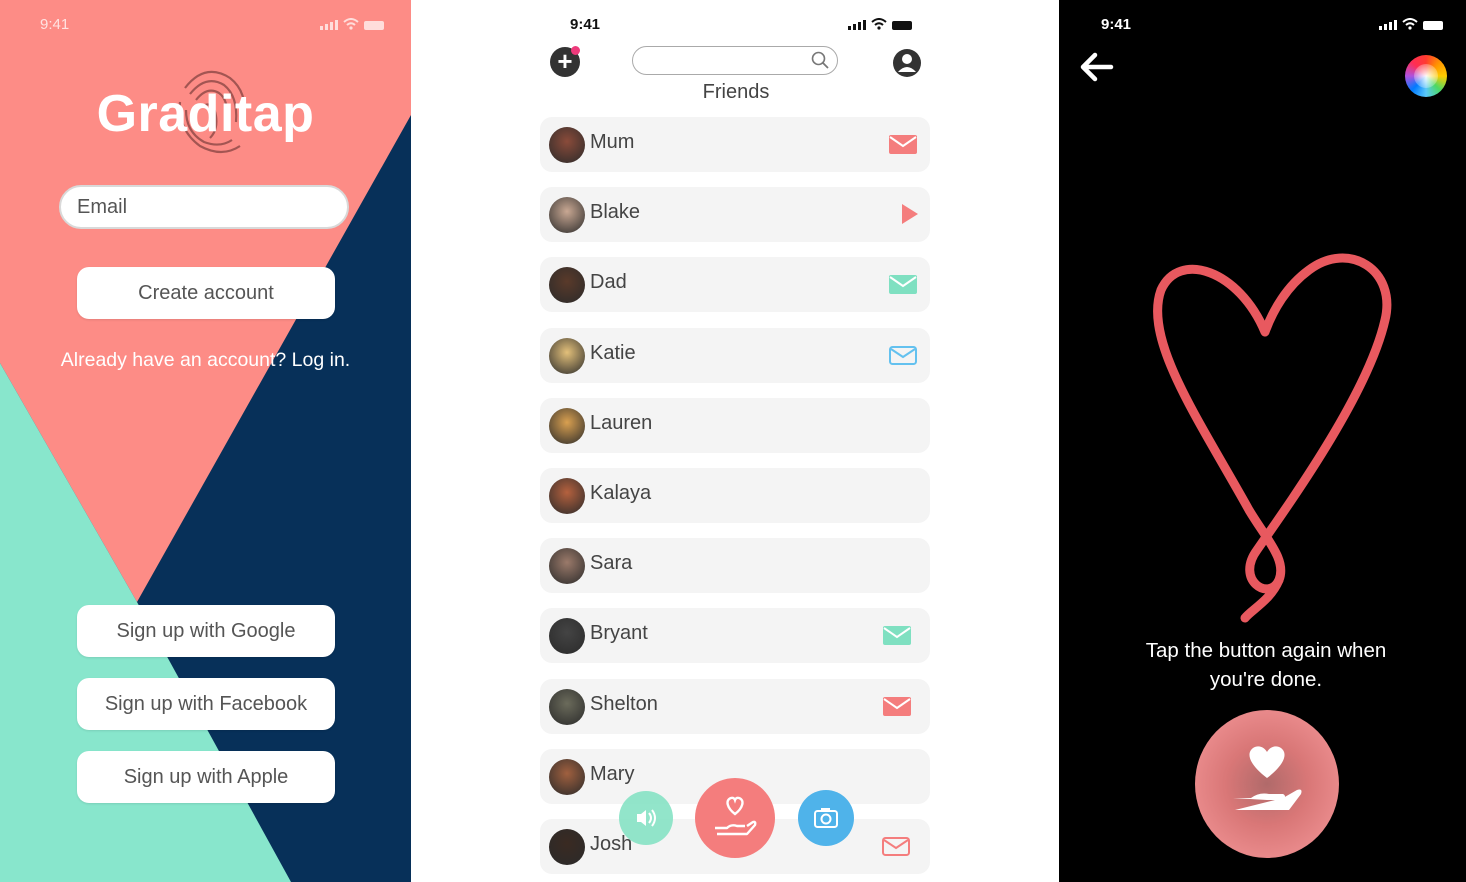 The width and height of the screenshot is (1466, 882). What do you see at coordinates (735, 144) in the screenshot?
I see `friend-row: Mum` at bounding box center [735, 144].